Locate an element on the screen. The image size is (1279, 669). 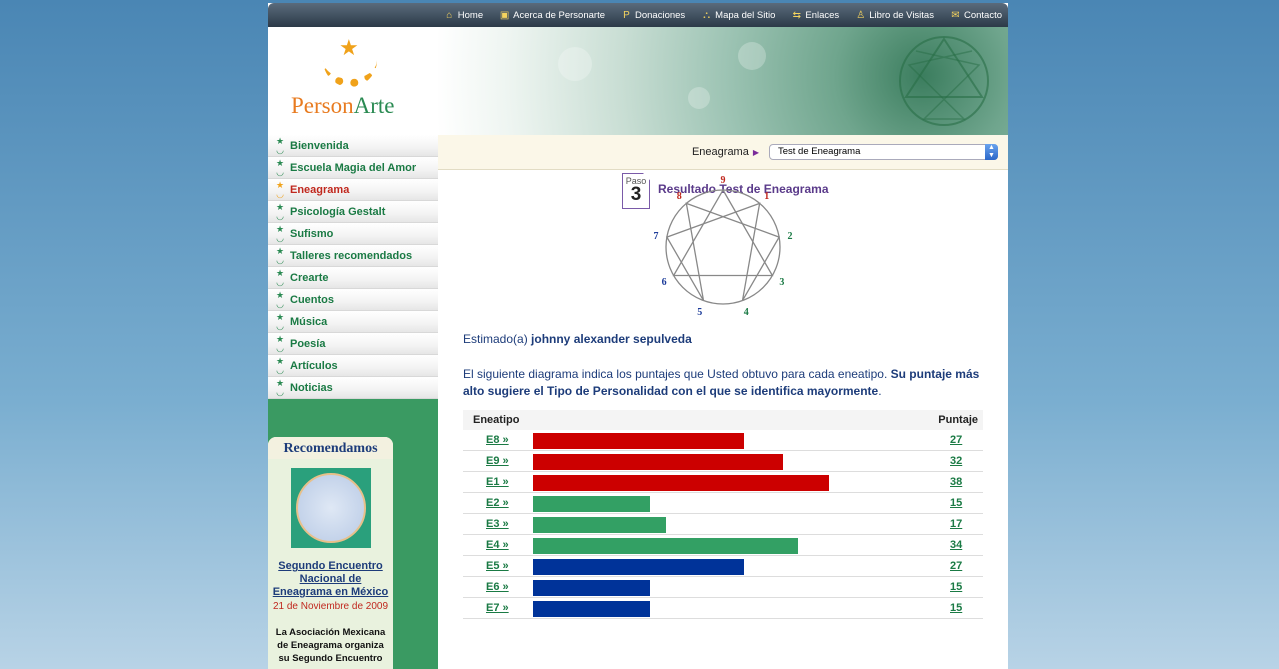
sidebar-item: ★ ◡ Música is located at coordinates (353, 322).